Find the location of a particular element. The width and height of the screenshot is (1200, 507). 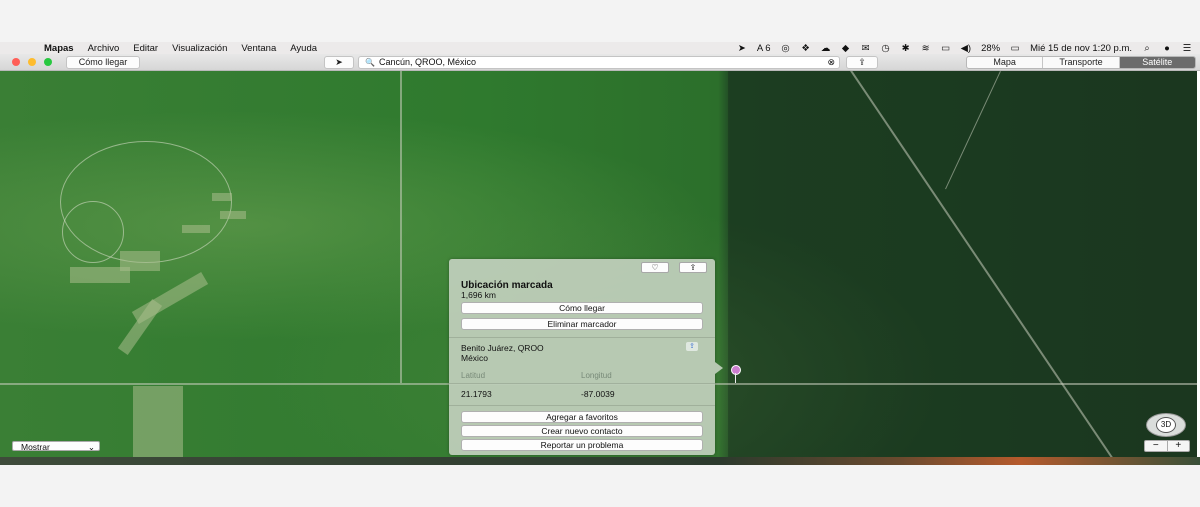

clock: Mié 15 de nov 1:20 p.m. is located at coordinates (1081, 48).